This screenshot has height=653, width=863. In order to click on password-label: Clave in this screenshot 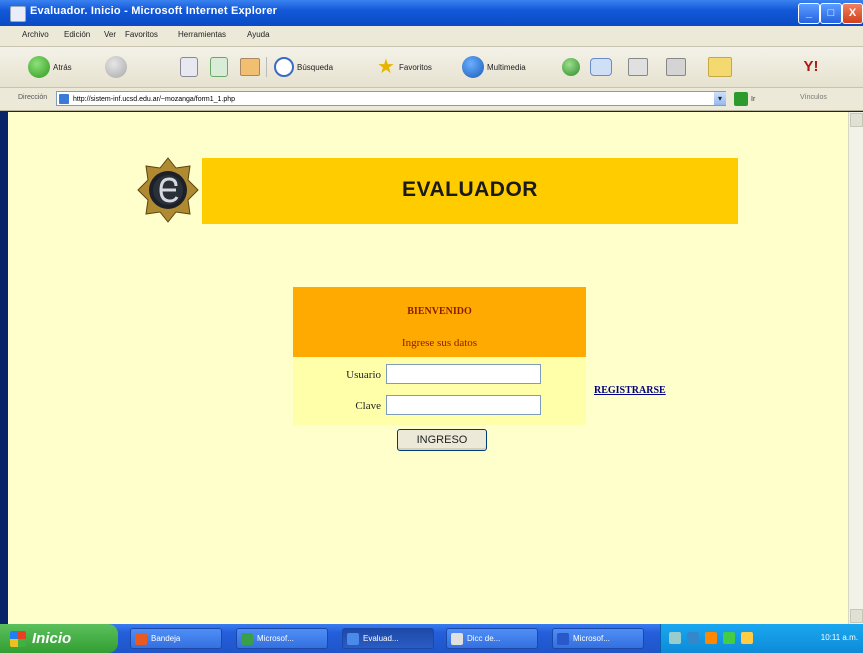, I will do `click(368, 406)`.